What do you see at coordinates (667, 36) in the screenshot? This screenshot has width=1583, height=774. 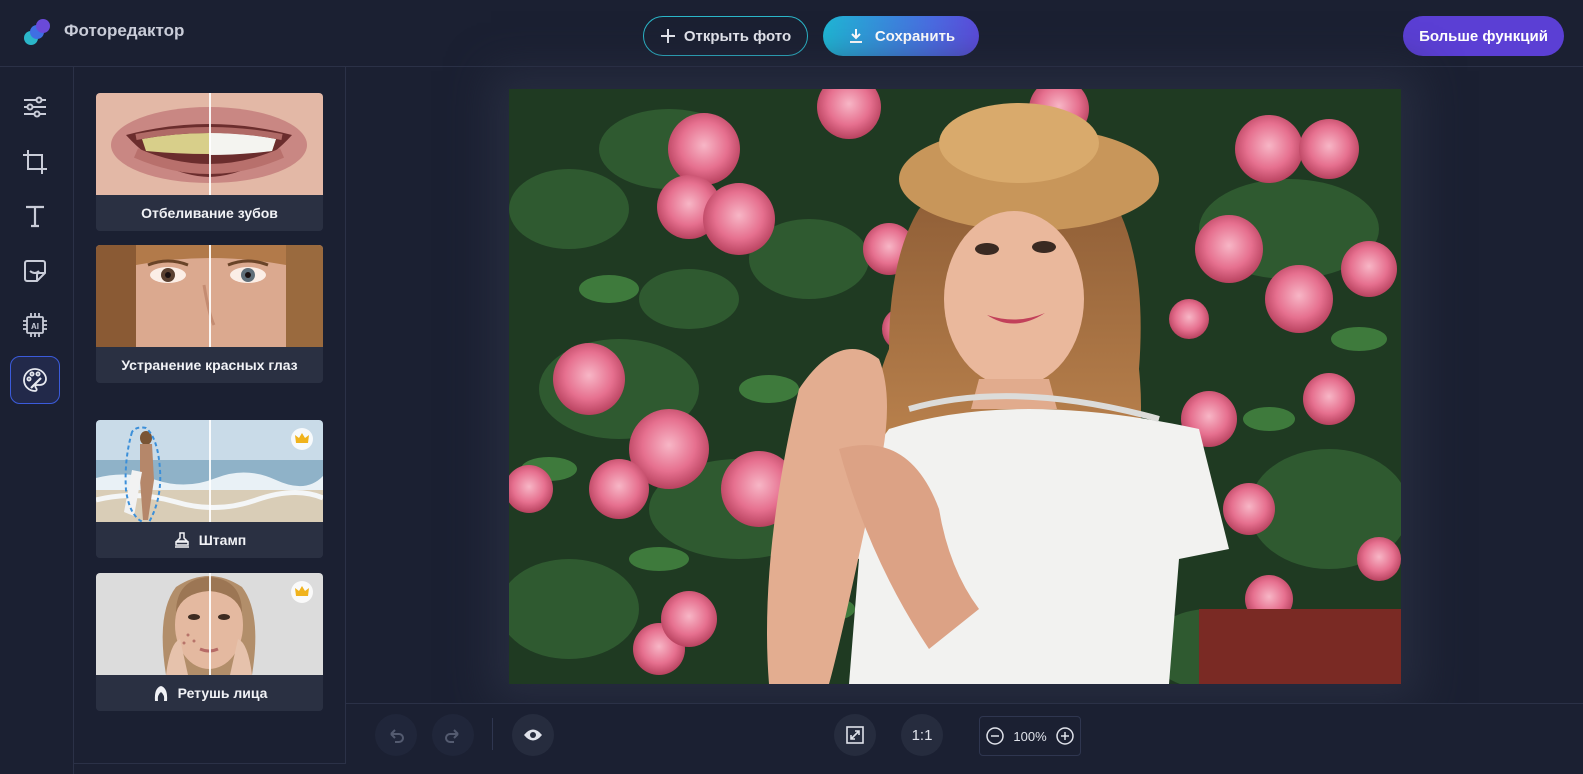 I see `plus-icon` at bounding box center [667, 36].